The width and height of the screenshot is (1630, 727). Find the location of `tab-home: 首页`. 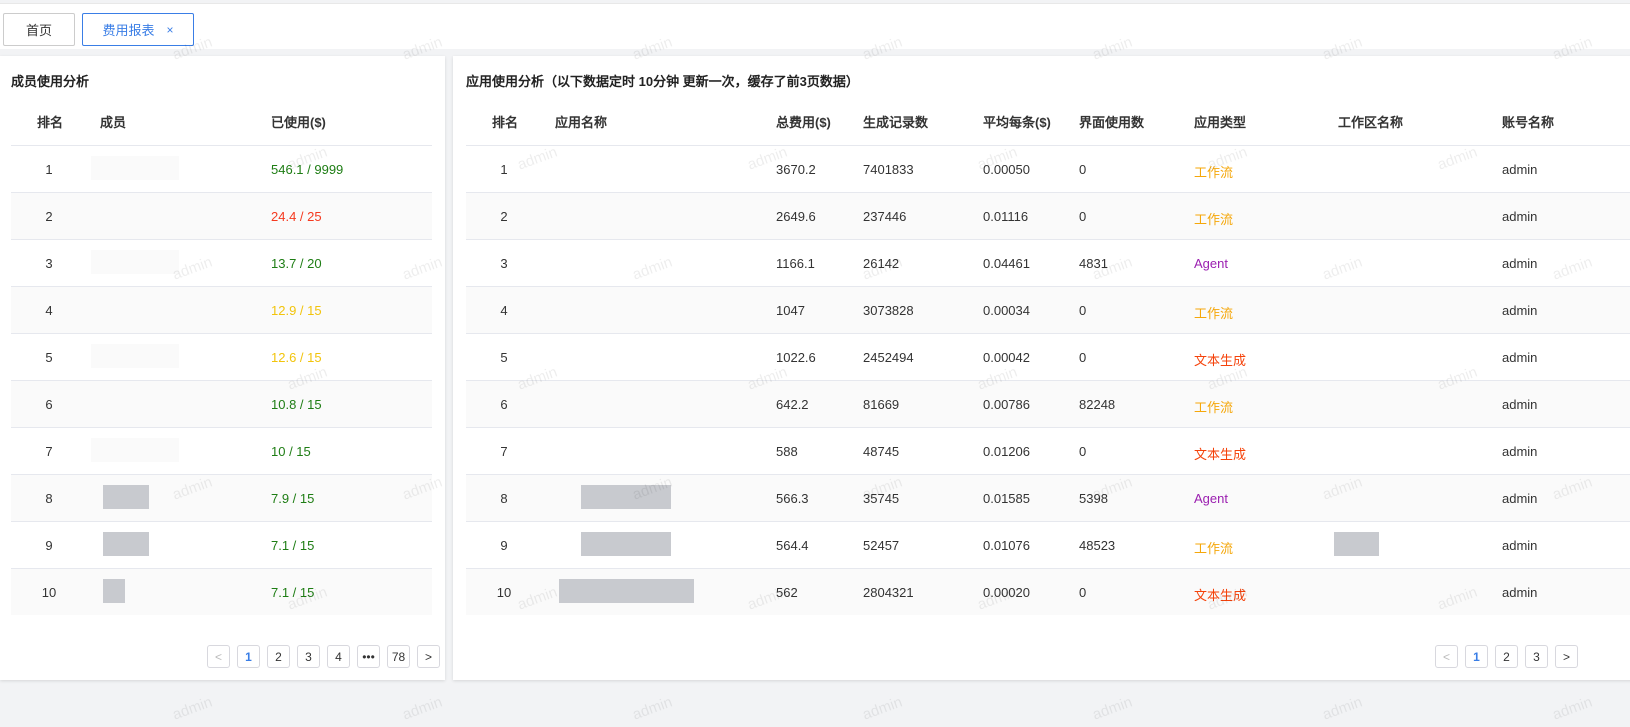

tab-home: 首页 is located at coordinates (39, 29).